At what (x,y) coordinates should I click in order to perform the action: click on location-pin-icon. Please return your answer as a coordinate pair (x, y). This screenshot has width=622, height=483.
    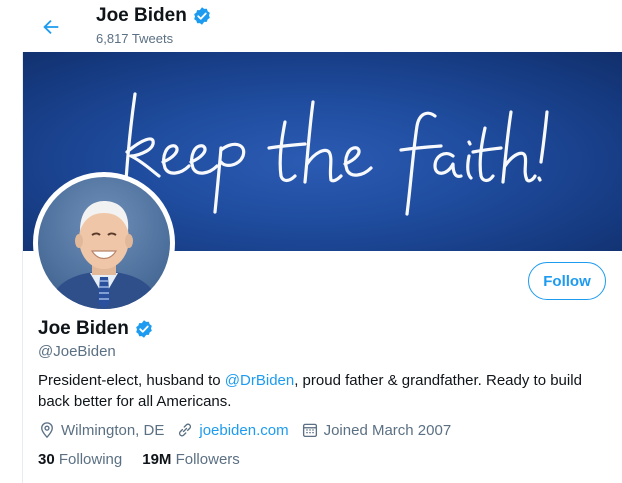
    Looking at the image, I should click on (47, 430).